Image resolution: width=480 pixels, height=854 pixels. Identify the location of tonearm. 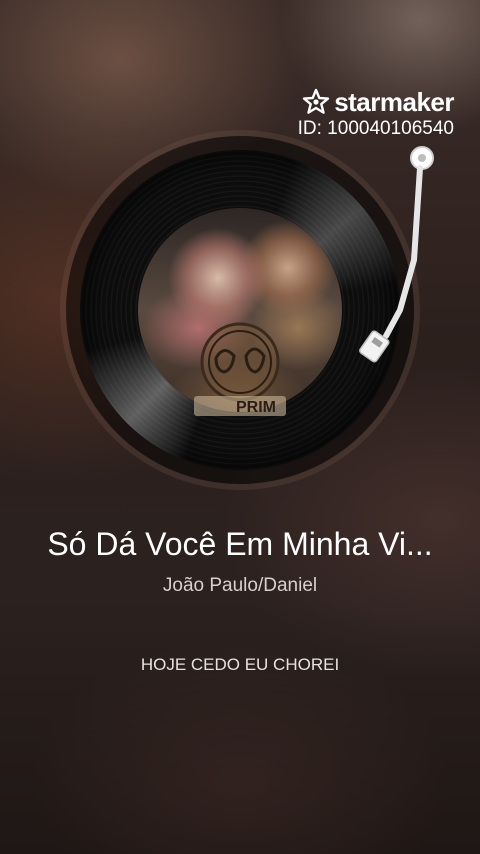
(396, 254).